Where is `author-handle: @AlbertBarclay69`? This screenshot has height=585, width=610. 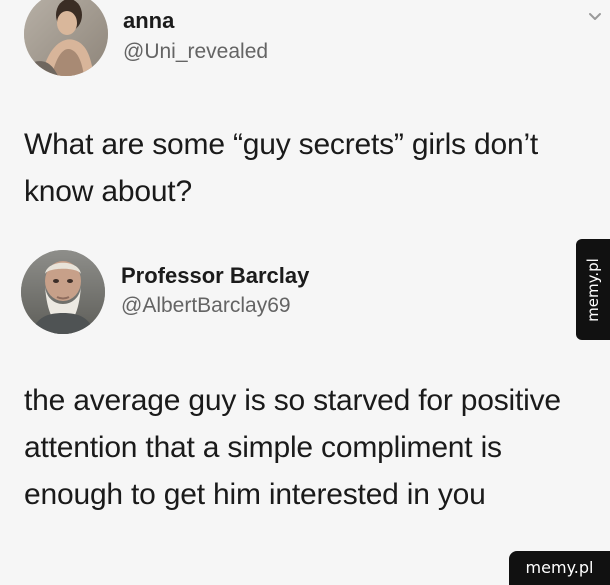 author-handle: @AlbertBarclay69 is located at coordinates (206, 306).